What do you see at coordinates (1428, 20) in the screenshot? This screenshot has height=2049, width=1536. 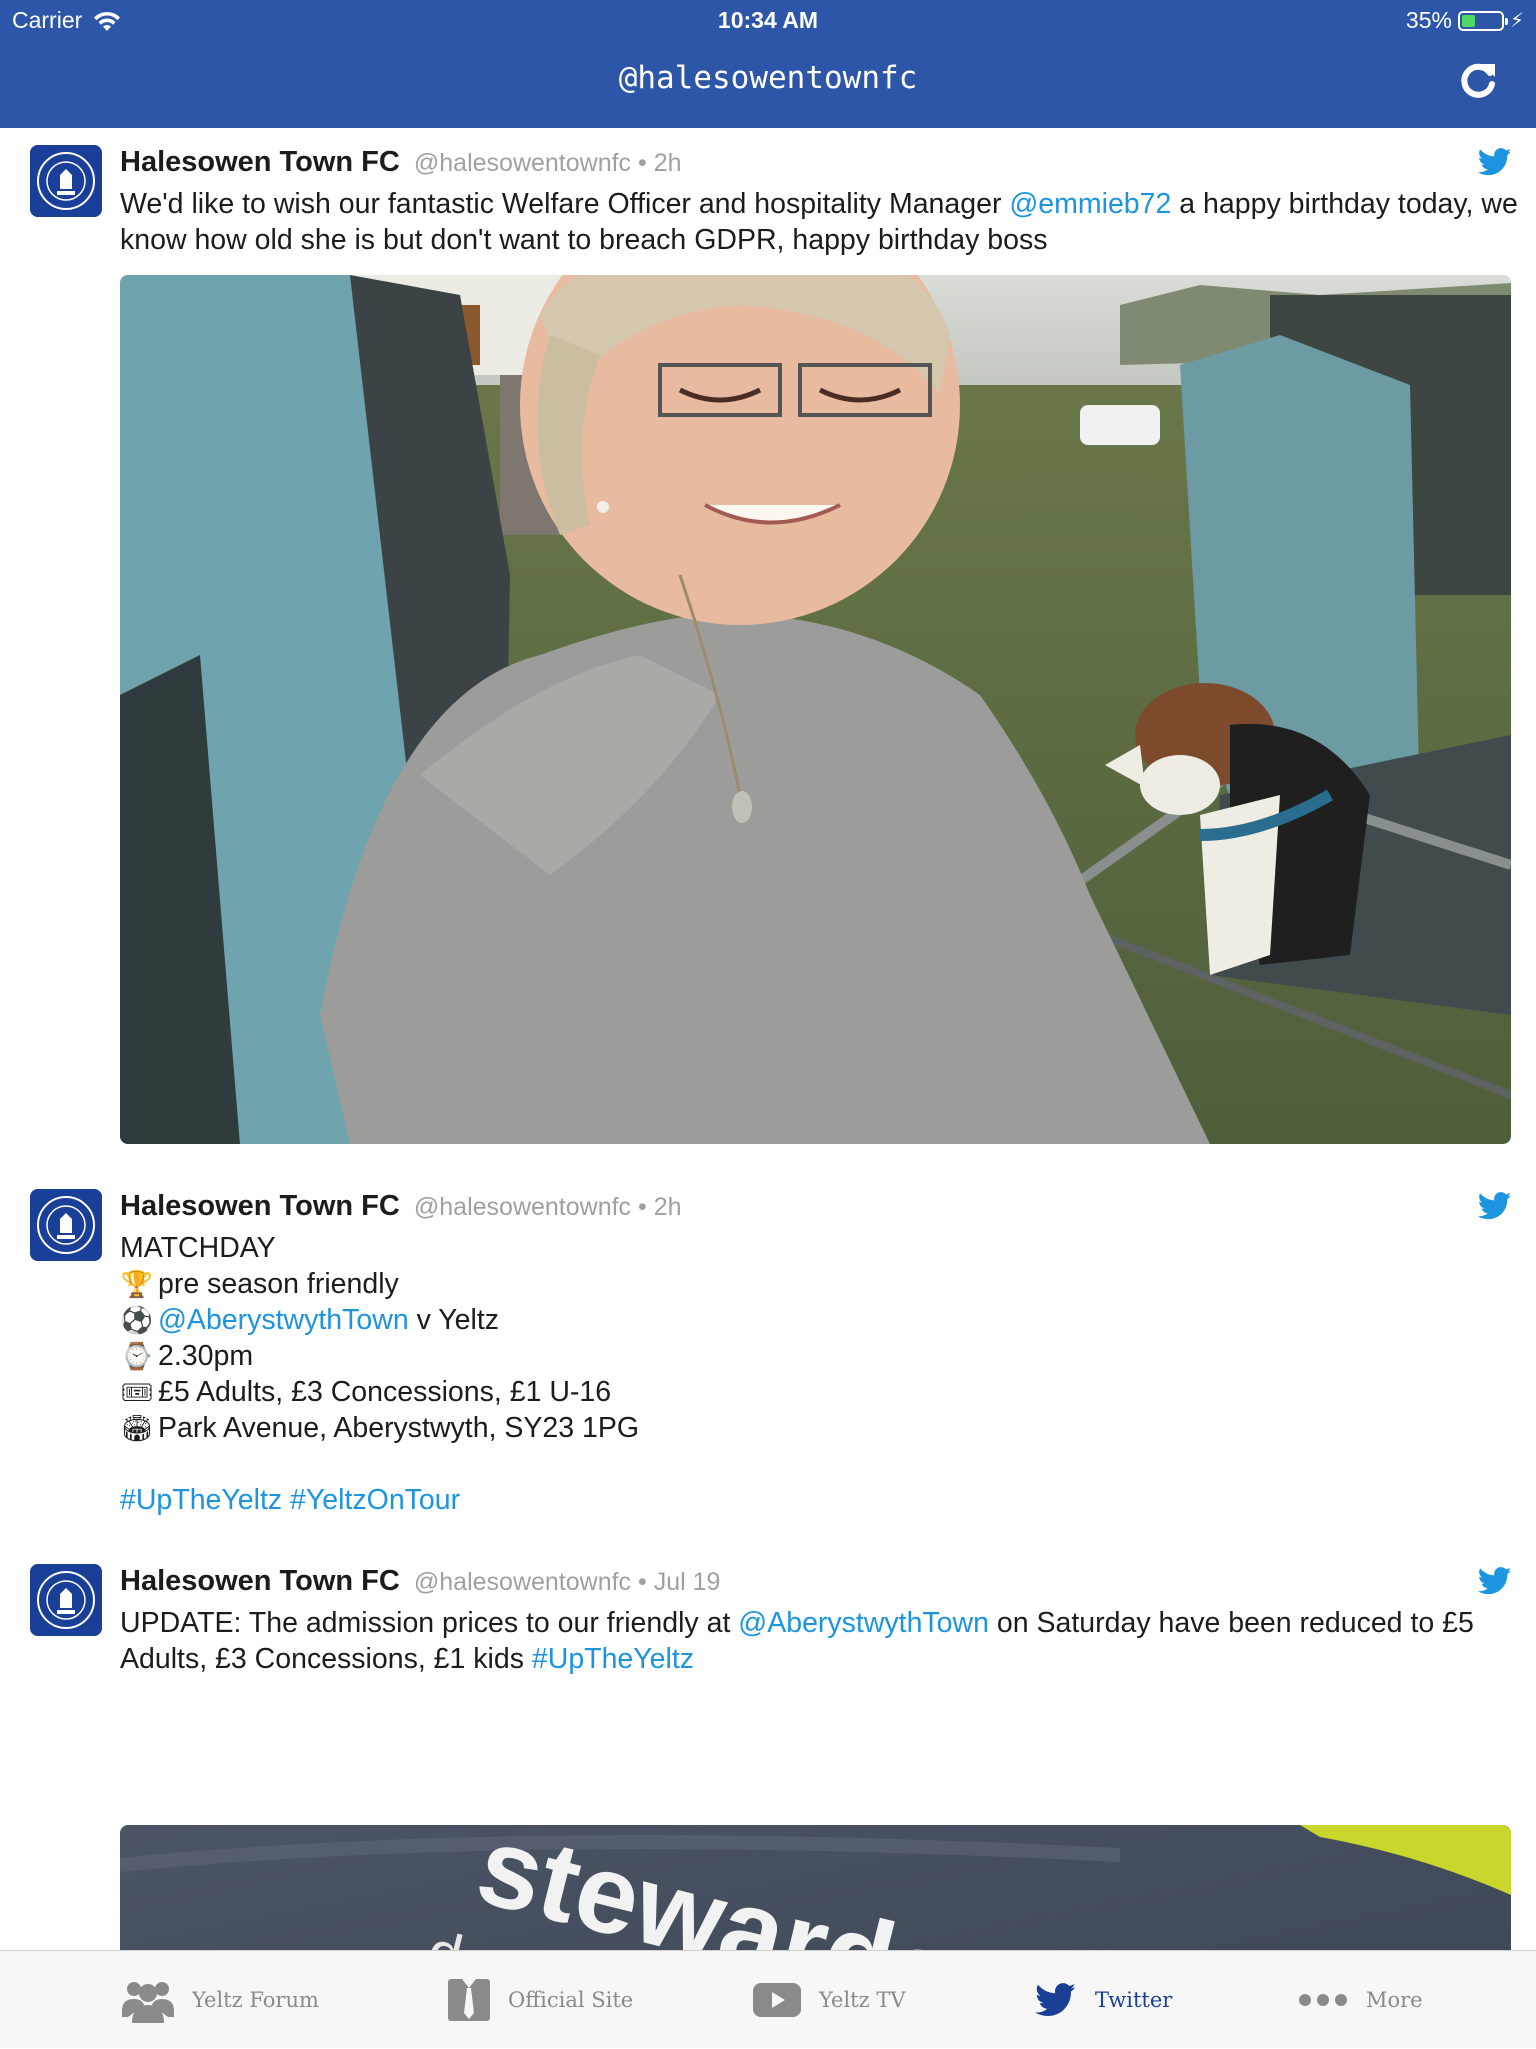 I see `battery-percent: 35%` at bounding box center [1428, 20].